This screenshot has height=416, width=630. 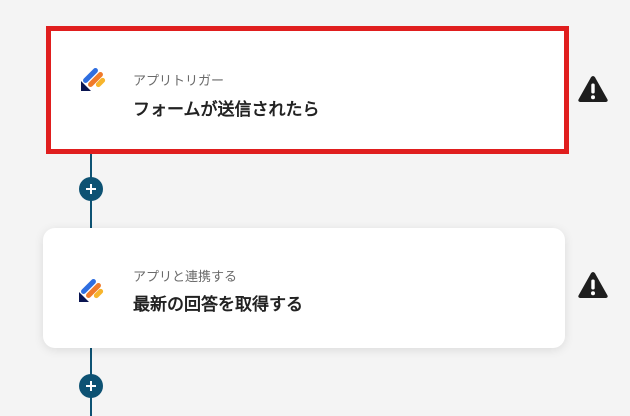 What do you see at coordinates (218, 305) in the screenshot?
I see `step-title: 最新の回答を取得する` at bounding box center [218, 305].